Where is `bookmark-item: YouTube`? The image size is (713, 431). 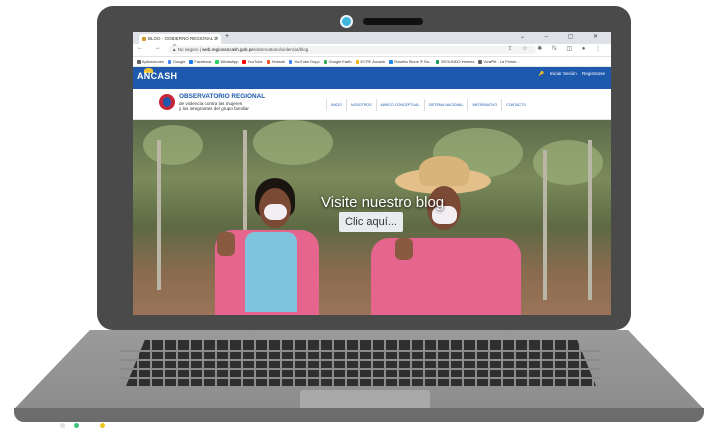 bookmark-item: YouTube is located at coordinates (252, 61).